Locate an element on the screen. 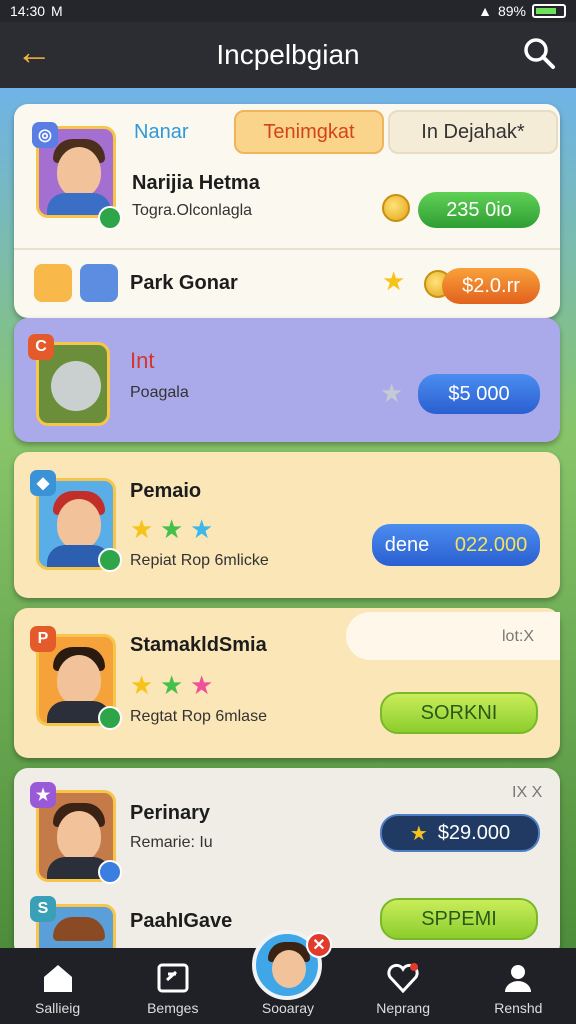  heart-icon is located at coordinates (403, 978).